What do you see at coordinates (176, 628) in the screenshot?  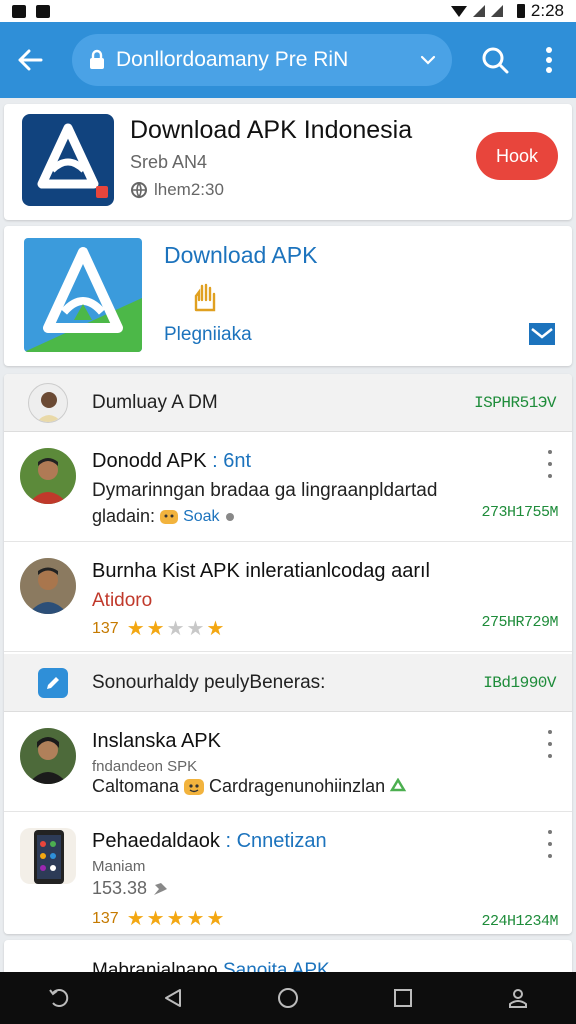 I see `star-rating: ★ ★ ★ ★ ★` at bounding box center [176, 628].